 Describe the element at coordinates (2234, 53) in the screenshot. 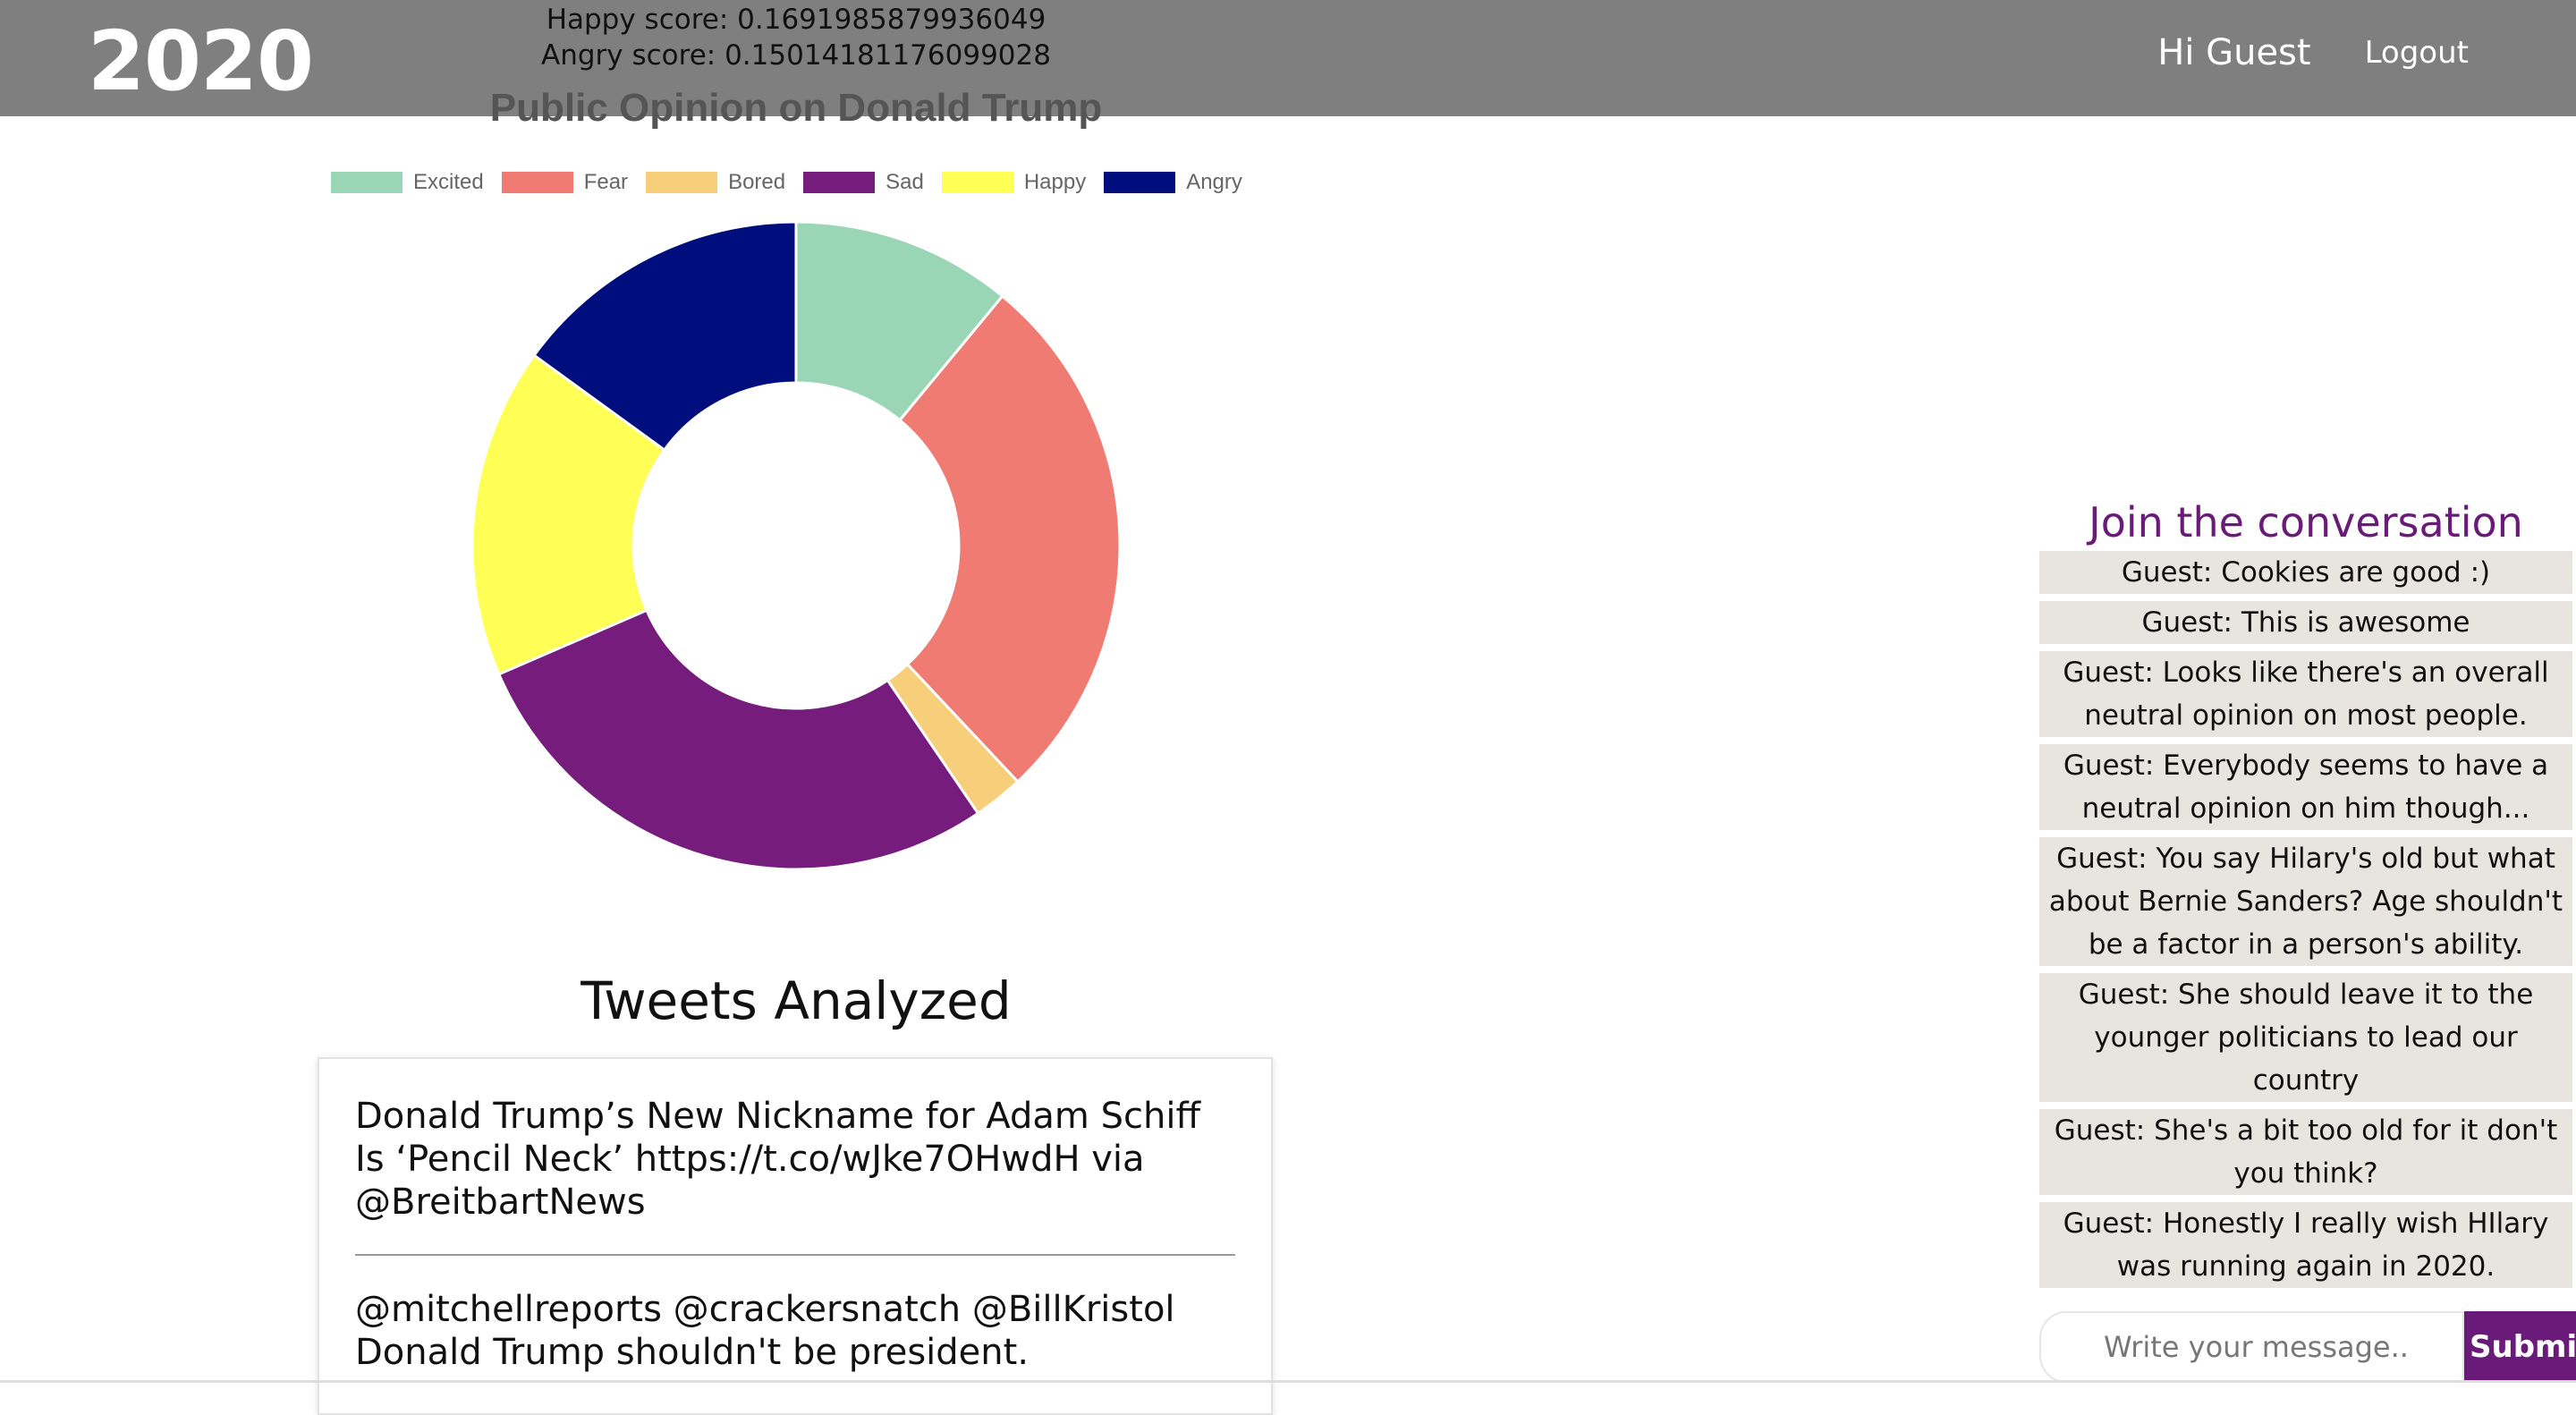

I see `user-greeting: Hi Guest` at that location.